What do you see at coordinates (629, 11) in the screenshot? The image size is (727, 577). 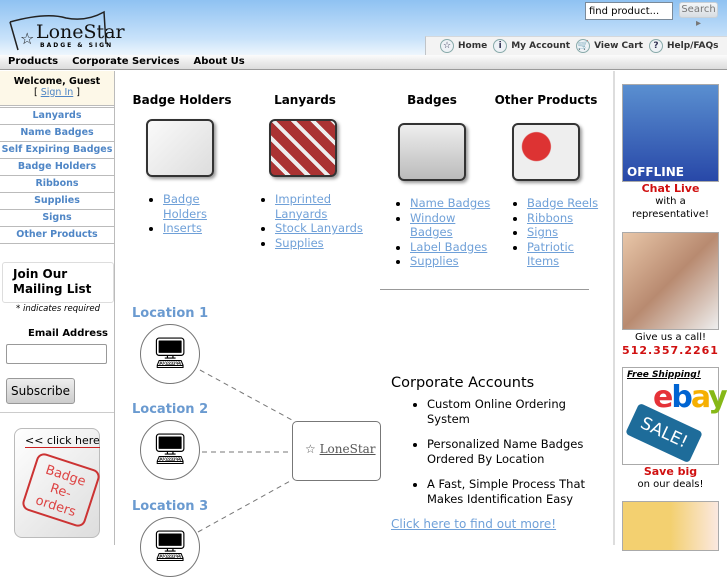 I see `search-input` at bounding box center [629, 11].